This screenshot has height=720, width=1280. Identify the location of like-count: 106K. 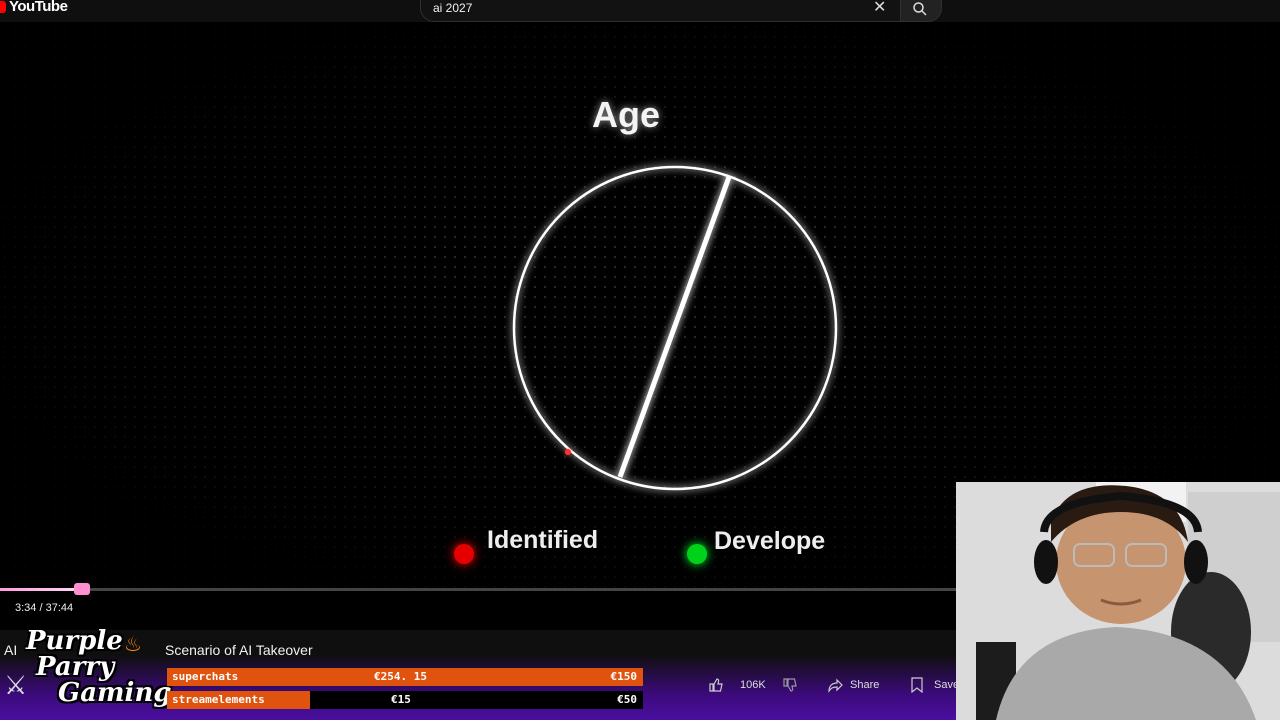
(753, 685).